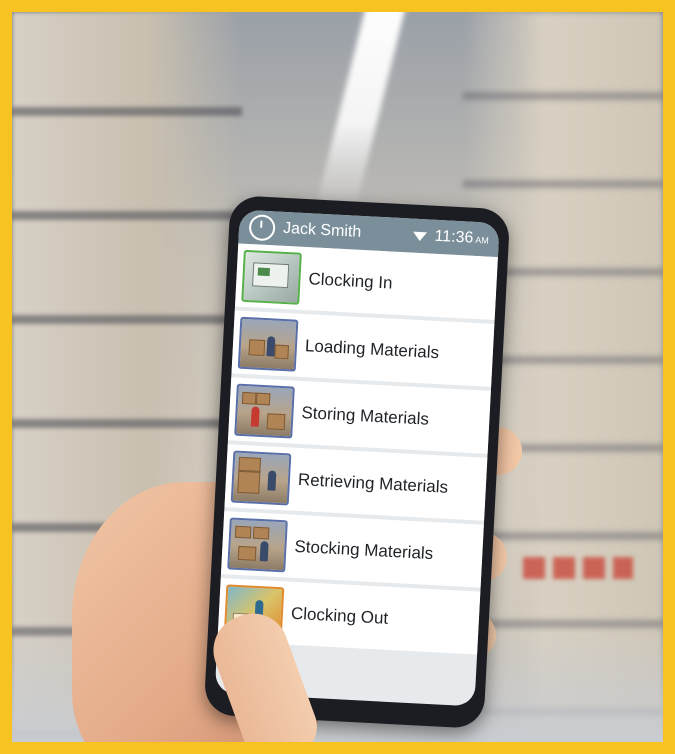 This screenshot has width=675, height=754. I want to click on storing-worker-icon, so click(264, 411).